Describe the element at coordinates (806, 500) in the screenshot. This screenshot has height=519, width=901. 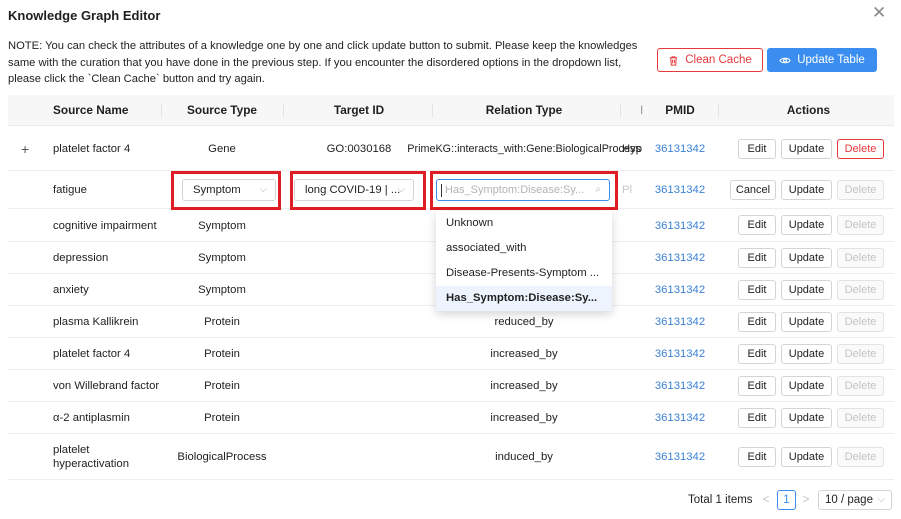
I see `next-page-button: >` at that location.